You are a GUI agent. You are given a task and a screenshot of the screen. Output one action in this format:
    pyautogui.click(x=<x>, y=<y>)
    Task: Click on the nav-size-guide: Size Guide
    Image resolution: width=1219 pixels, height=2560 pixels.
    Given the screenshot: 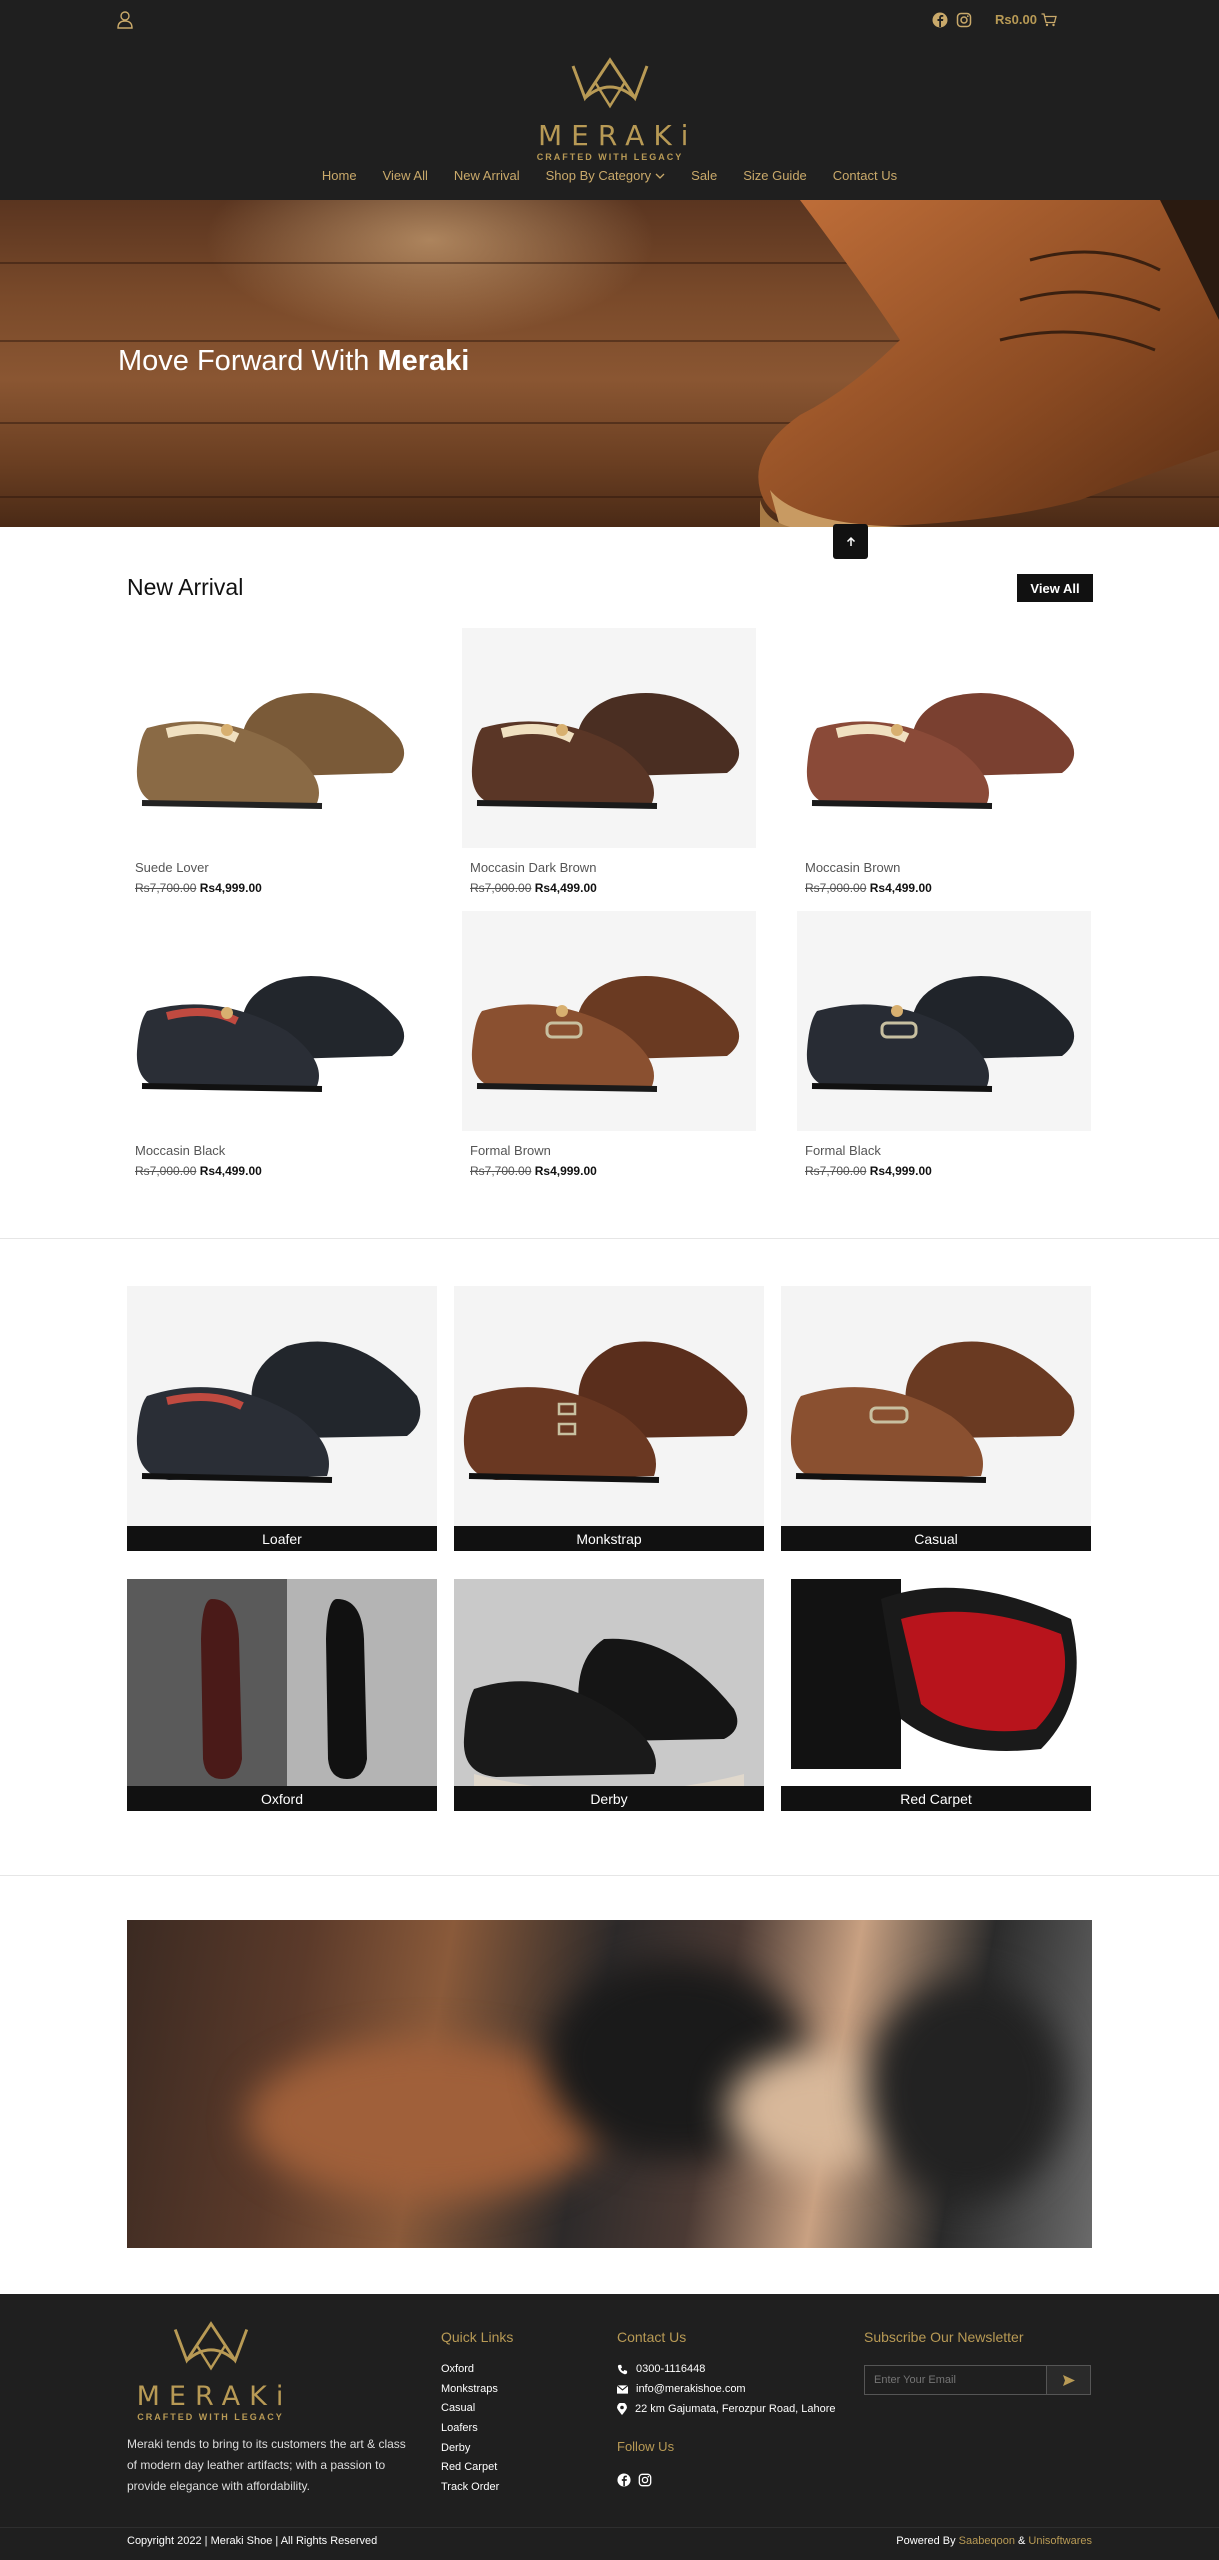 What is the action you would take?
    pyautogui.click(x=775, y=175)
    